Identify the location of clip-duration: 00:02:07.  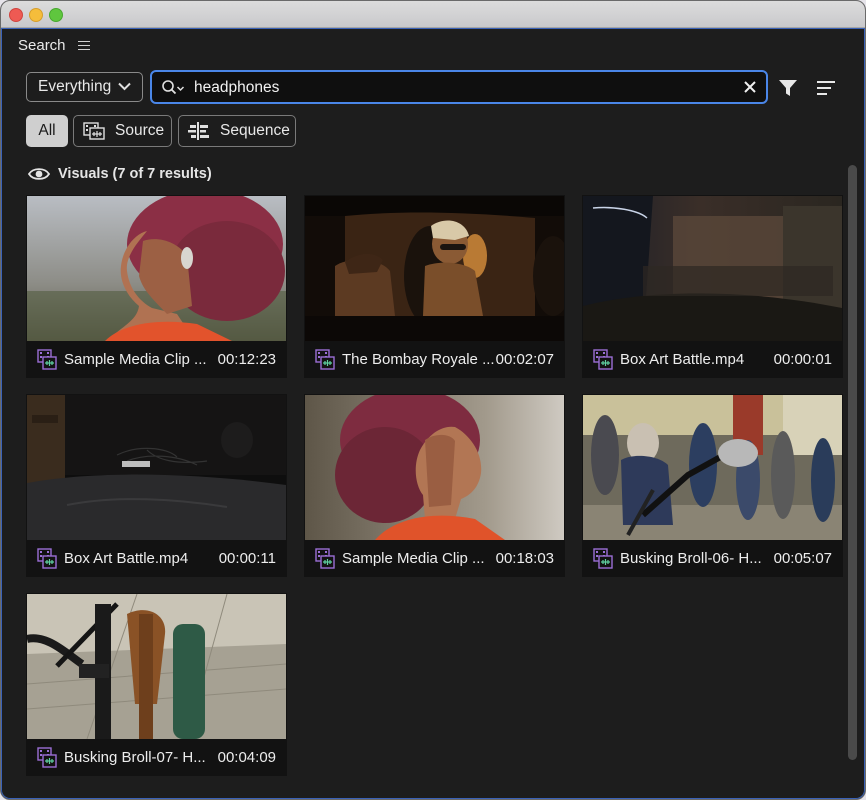
(524, 359).